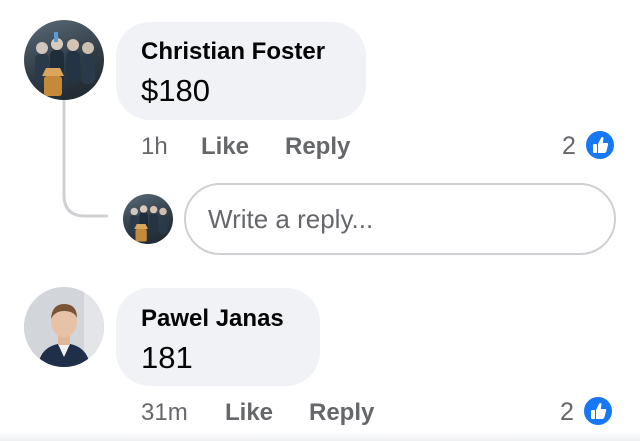 Image resolution: width=640 pixels, height=441 pixels. What do you see at coordinates (233, 52) in the screenshot?
I see `comment-author: Christian Foster` at bounding box center [233, 52].